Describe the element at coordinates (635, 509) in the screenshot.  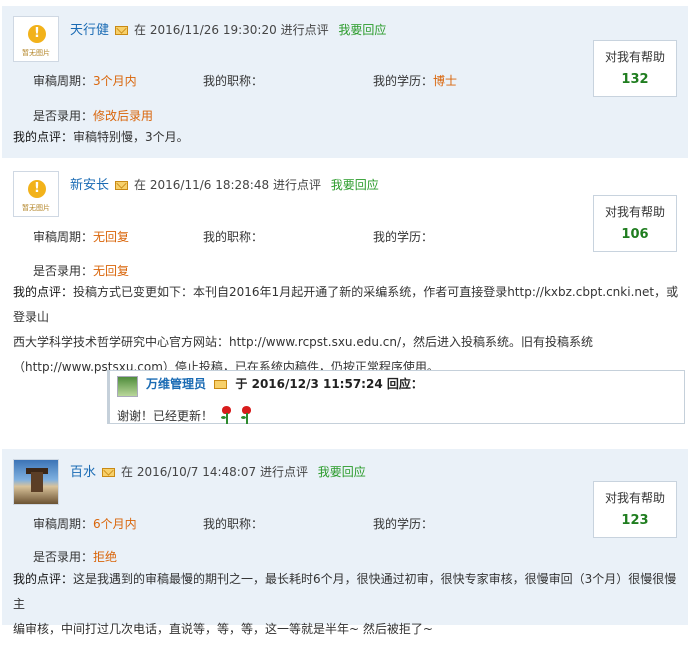
I see `helpful-box: 对我有帮助 123` at that location.